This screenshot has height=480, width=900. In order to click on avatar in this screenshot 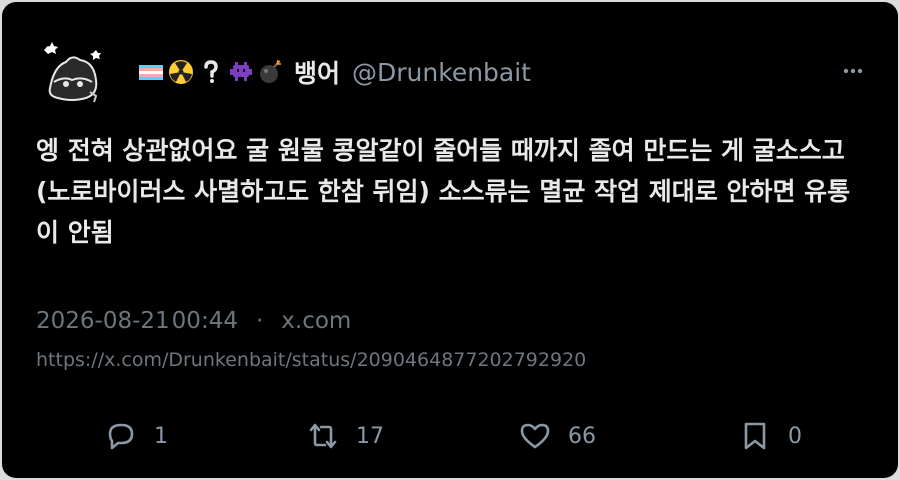, I will do `click(72, 72)`.